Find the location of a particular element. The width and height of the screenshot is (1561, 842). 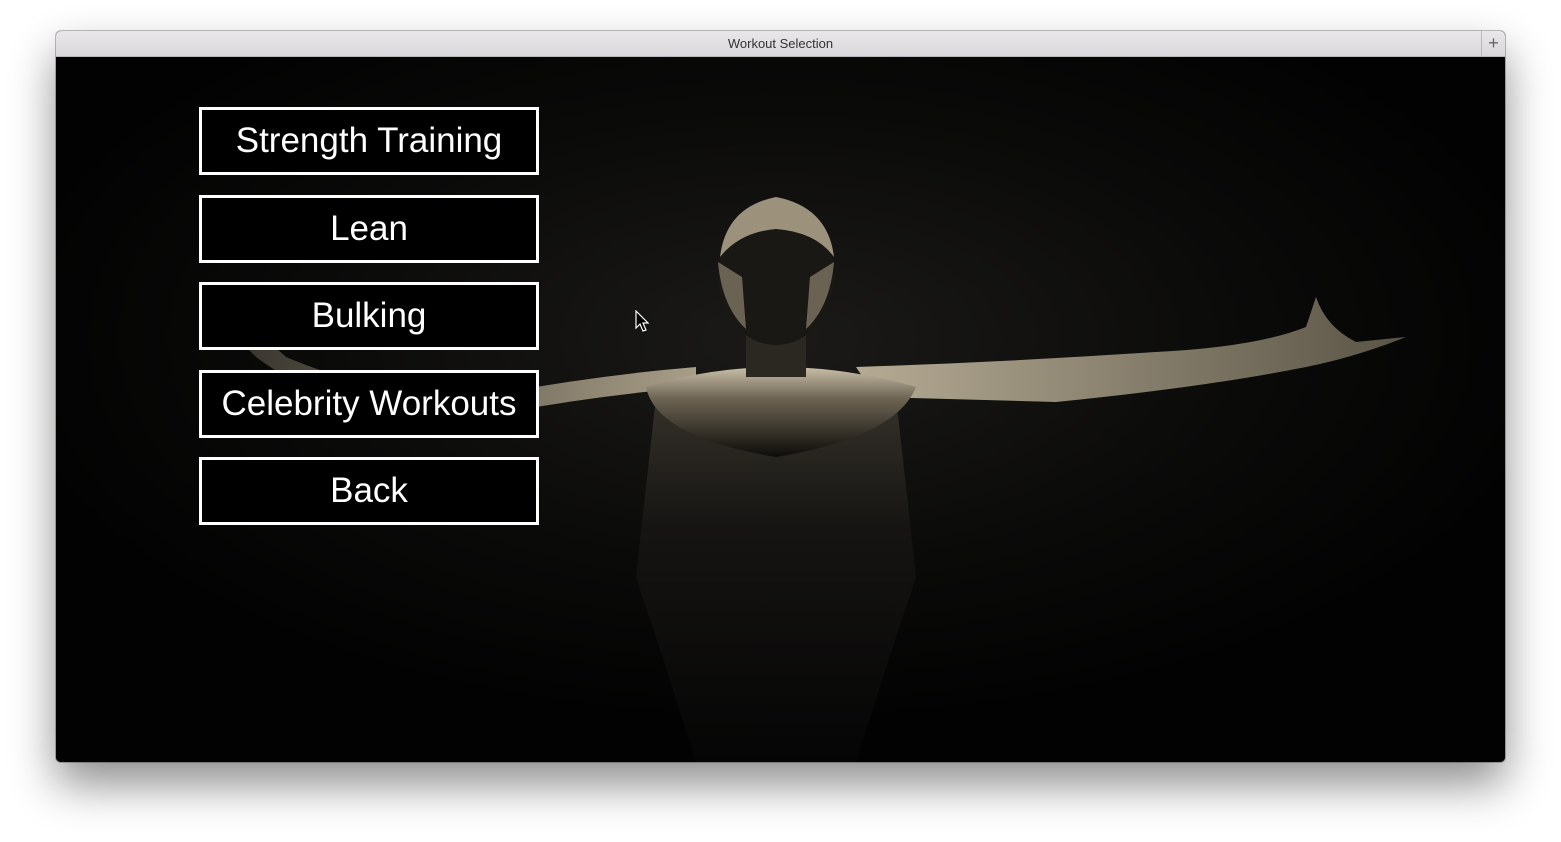

add-tab-button: + is located at coordinates (1493, 43).